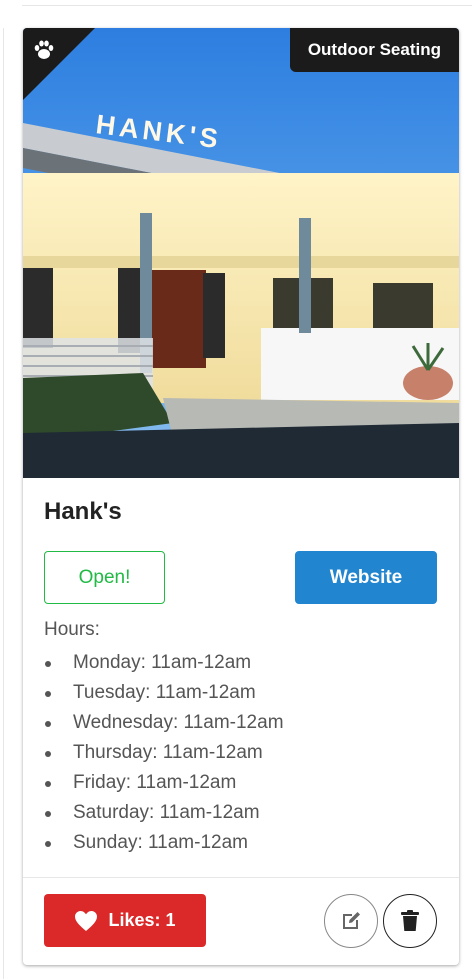 The image size is (472, 979). I want to click on hours-item: Tuesday: 11am-12am, so click(164, 693).